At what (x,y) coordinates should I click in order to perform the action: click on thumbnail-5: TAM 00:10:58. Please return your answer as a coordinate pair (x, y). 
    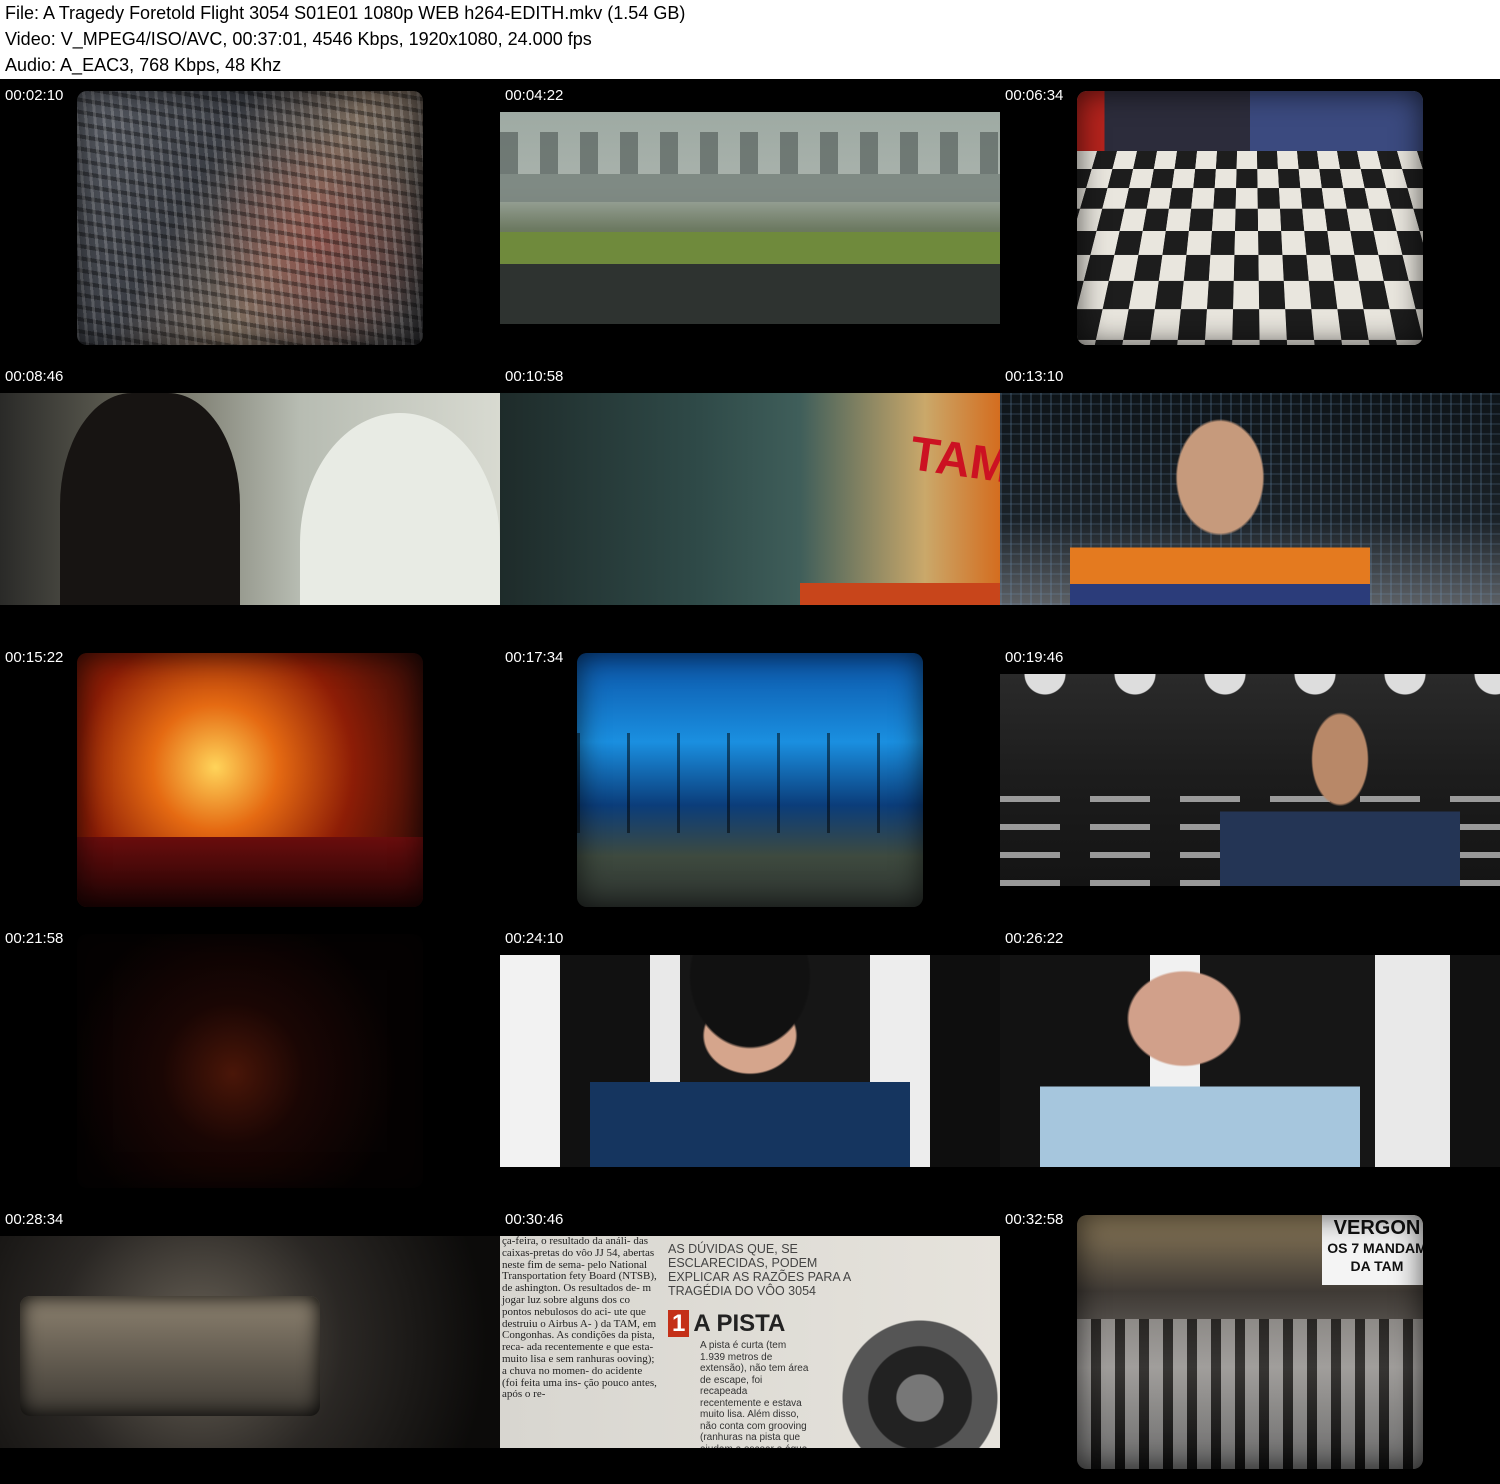
    Looking at the image, I should click on (750, 500).